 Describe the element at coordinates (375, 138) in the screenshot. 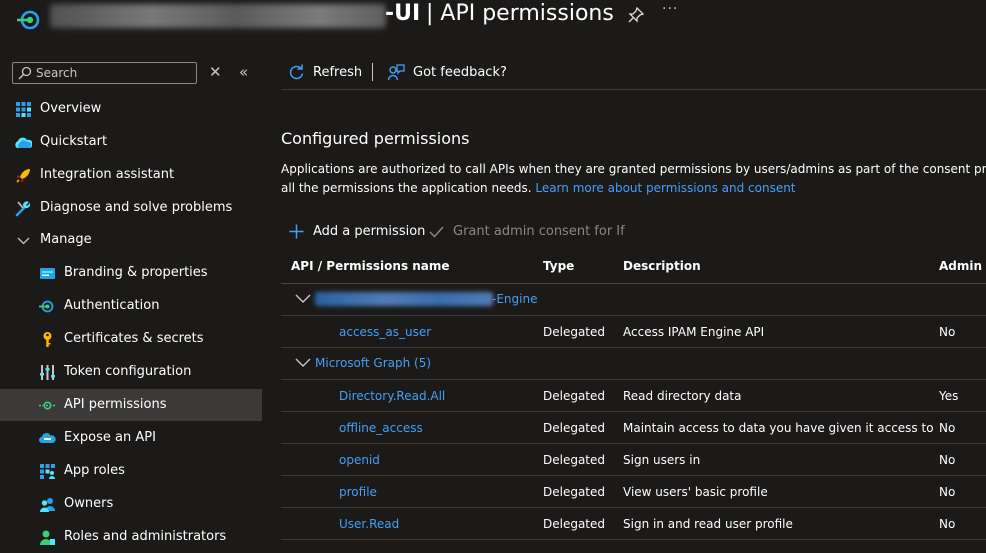

I see `section-title: Configured permissions` at that location.